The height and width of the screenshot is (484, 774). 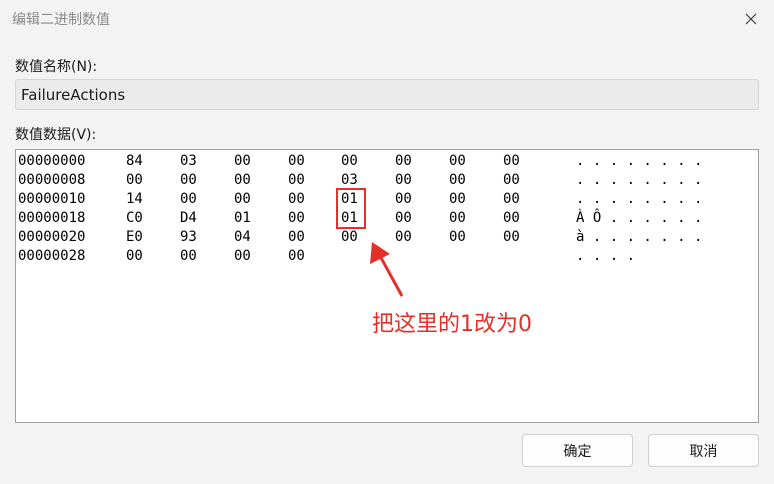 I want to click on hex-byte: D4, so click(x=188, y=218).